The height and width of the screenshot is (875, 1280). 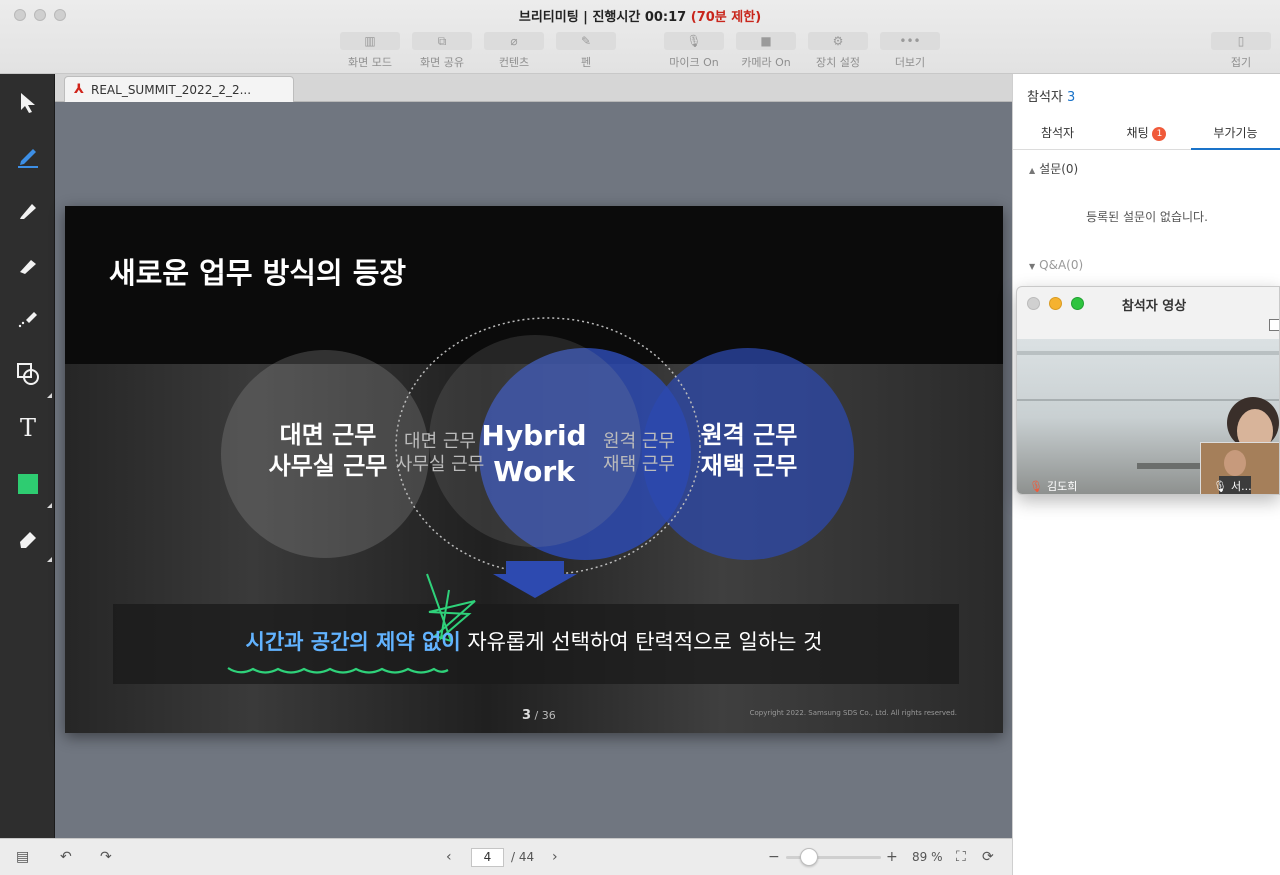 I want to click on contents-button: ⌀ 컨텐츠, so click(x=514, y=52).